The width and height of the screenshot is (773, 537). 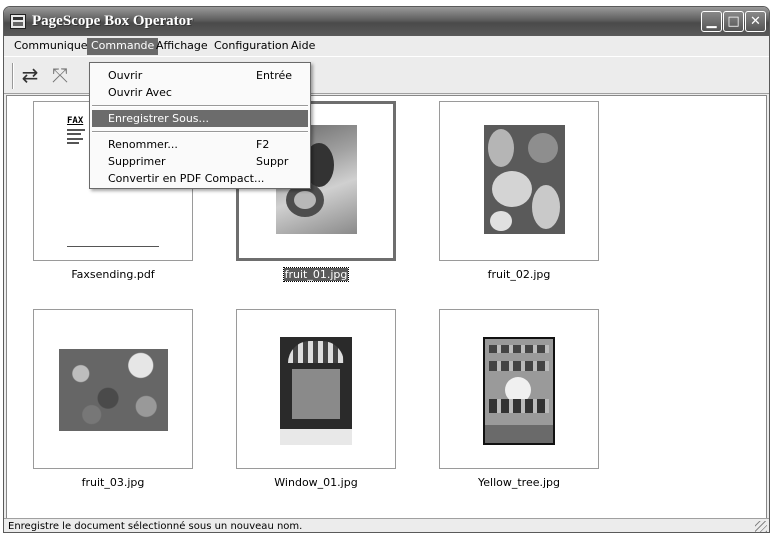 I want to click on file-label: fruit_02.jpg, so click(x=519, y=274).